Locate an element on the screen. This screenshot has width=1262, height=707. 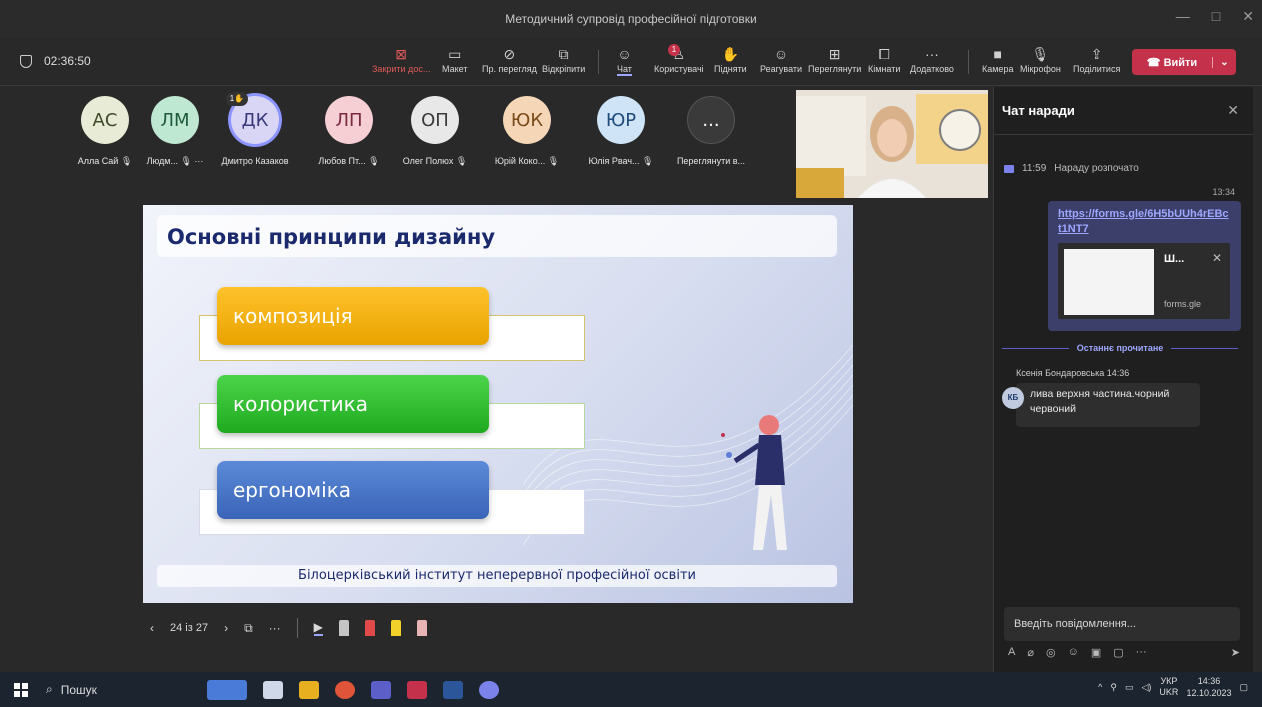
slide-item-composition: композиція is located at coordinates (353, 316).